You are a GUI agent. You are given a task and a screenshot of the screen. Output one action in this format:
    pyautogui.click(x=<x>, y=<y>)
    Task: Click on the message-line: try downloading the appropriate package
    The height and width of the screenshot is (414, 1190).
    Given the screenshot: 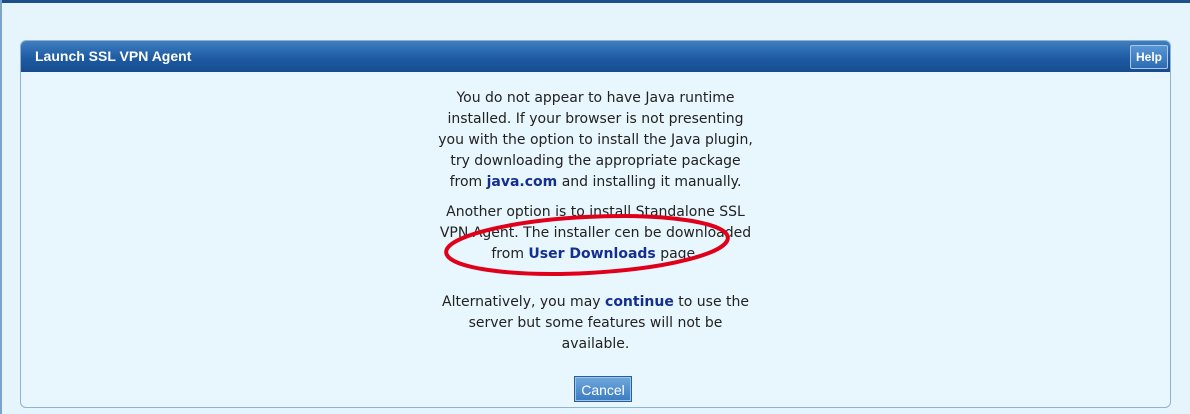 What is the action you would take?
    pyautogui.click(x=595, y=161)
    